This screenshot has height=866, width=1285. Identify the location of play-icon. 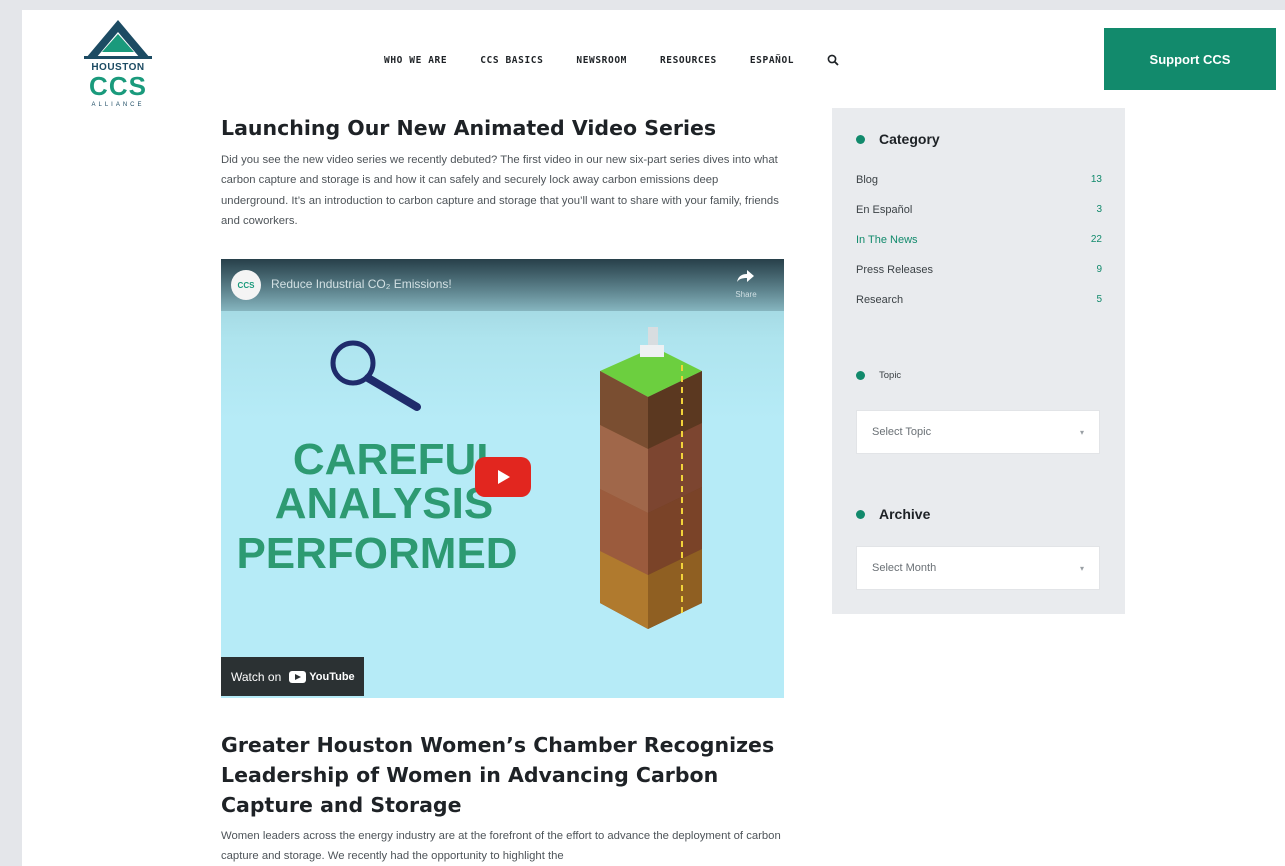
(504, 477).